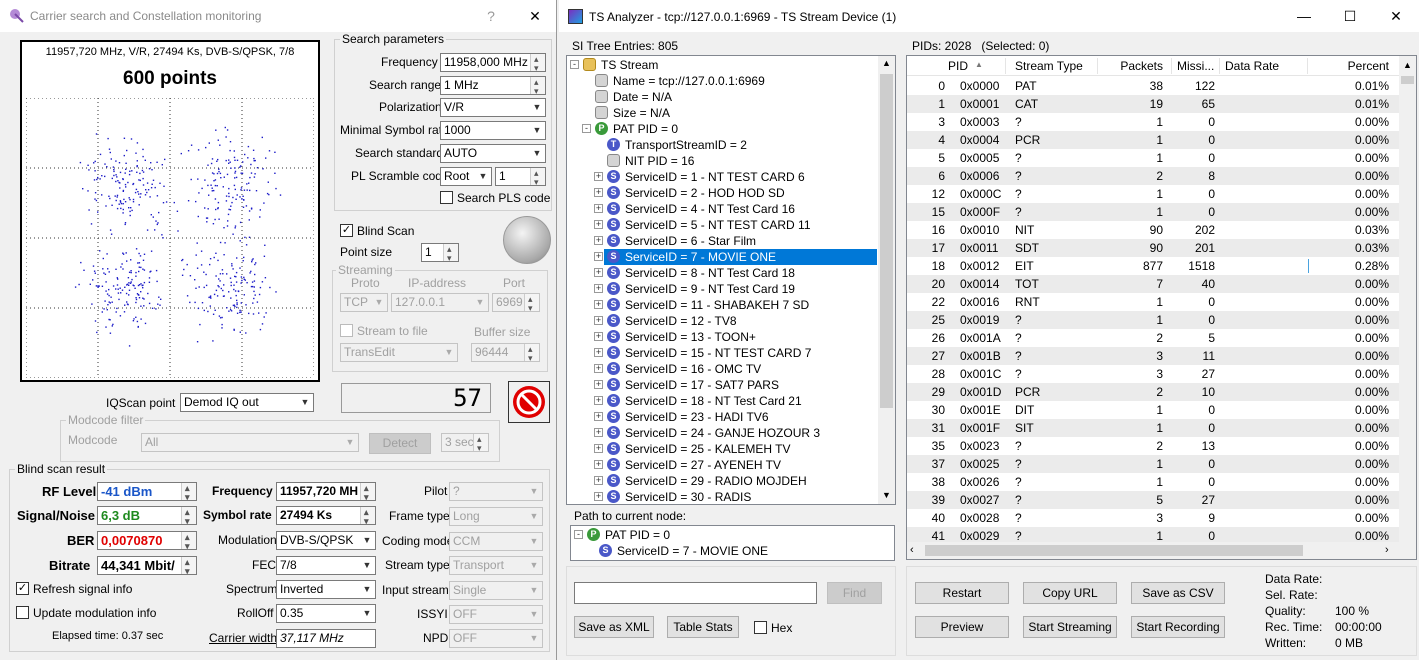  Describe the element at coordinates (493, 107) in the screenshot. I see `polarization-select: V/R ▼` at that location.